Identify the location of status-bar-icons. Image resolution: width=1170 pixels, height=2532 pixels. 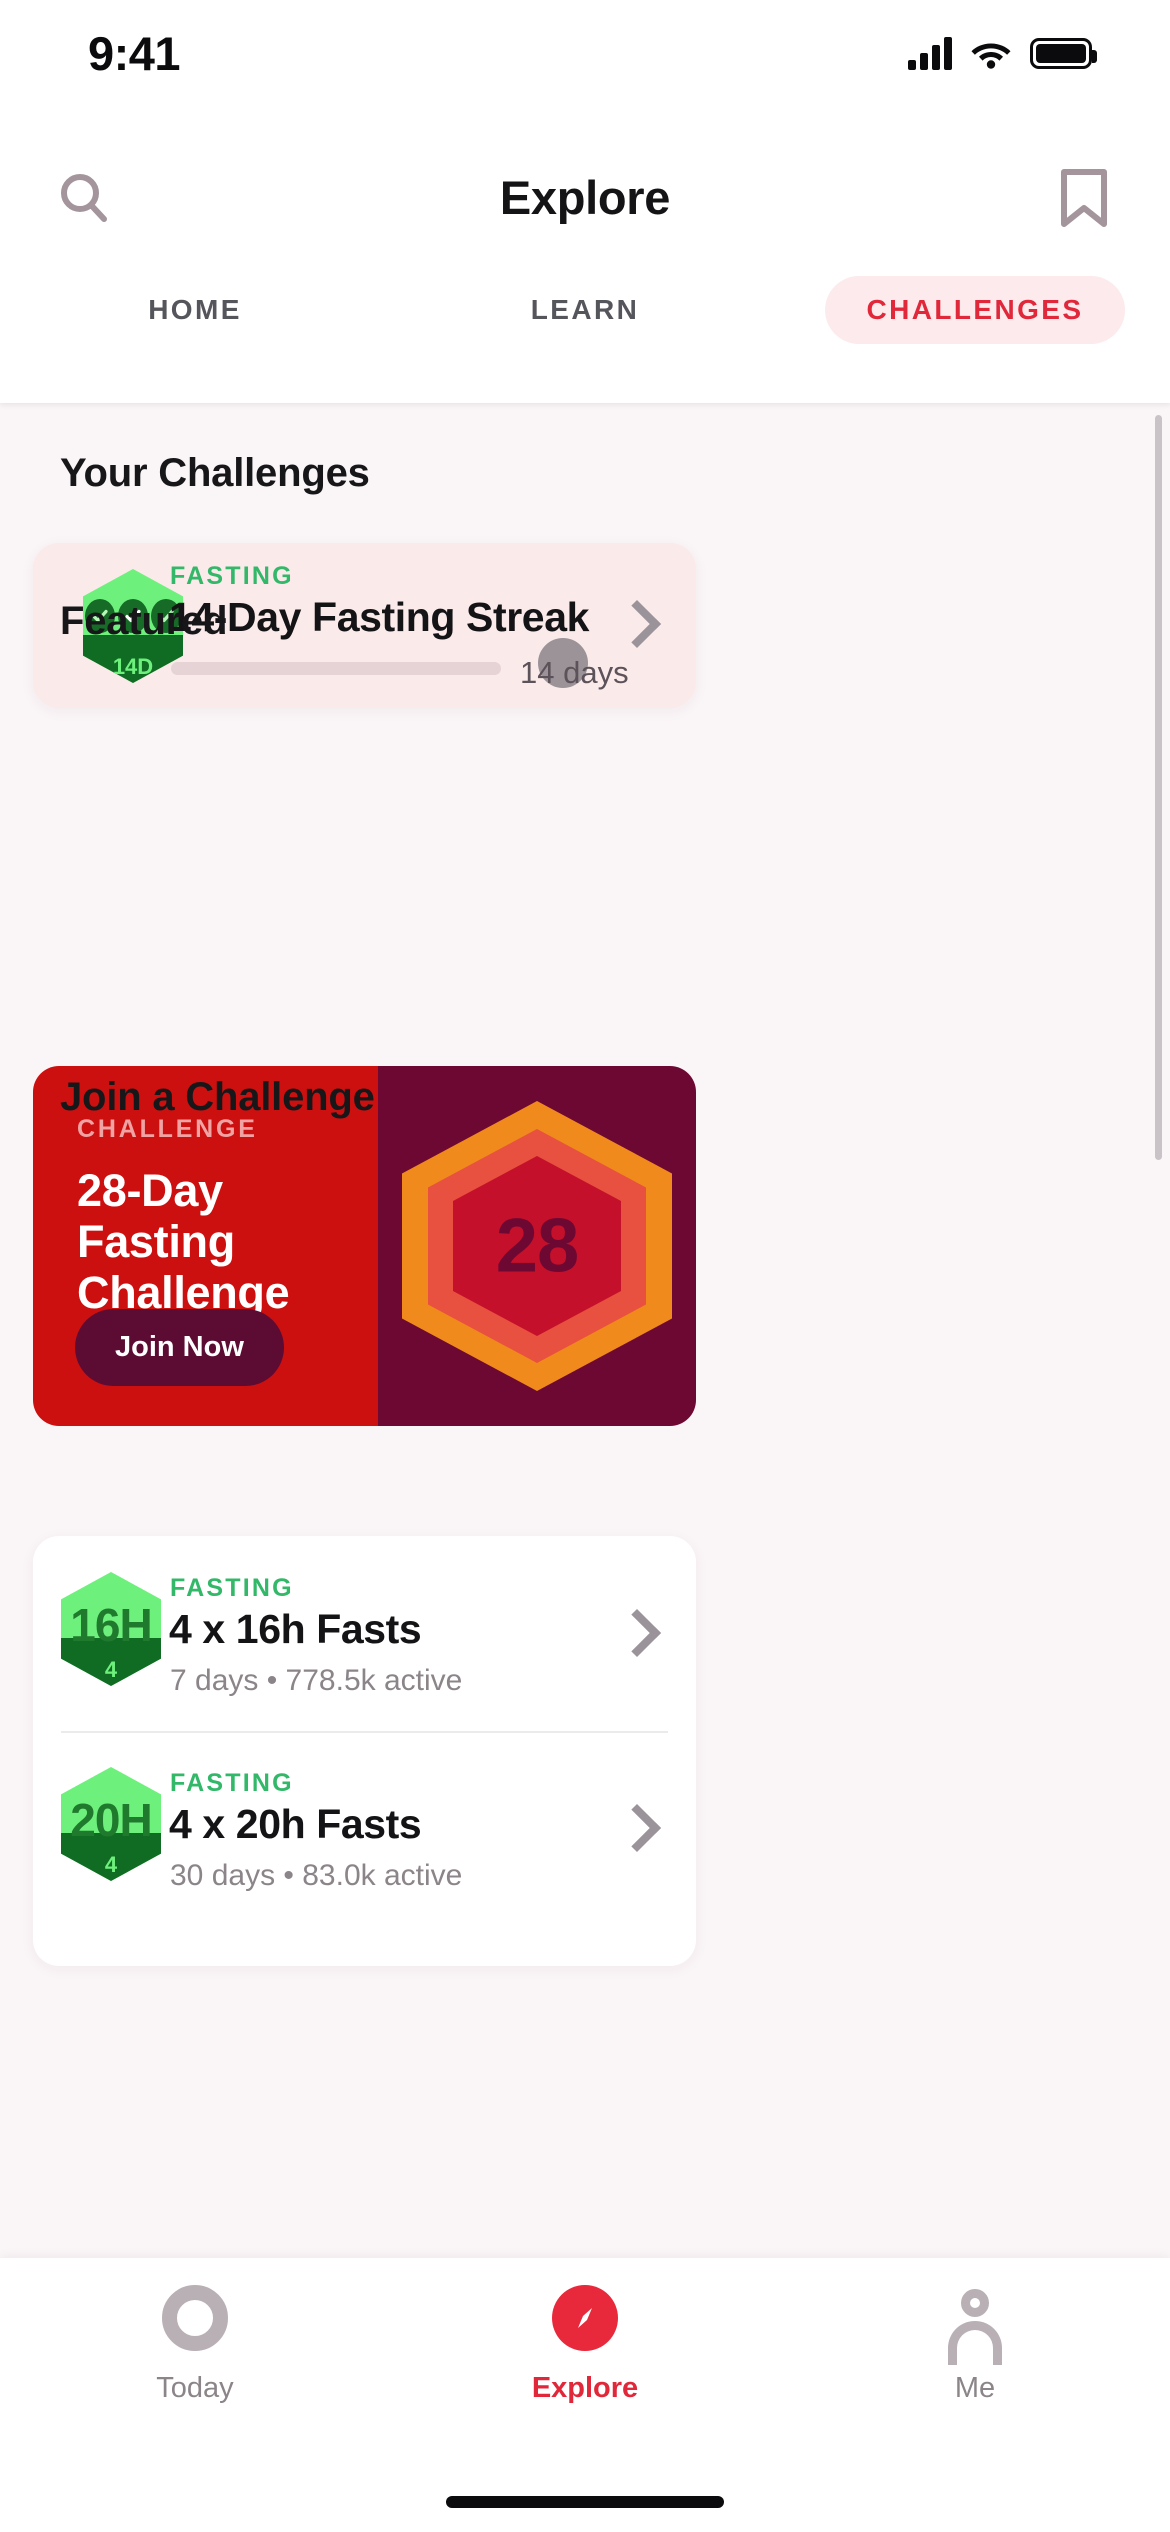
(1002, 53).